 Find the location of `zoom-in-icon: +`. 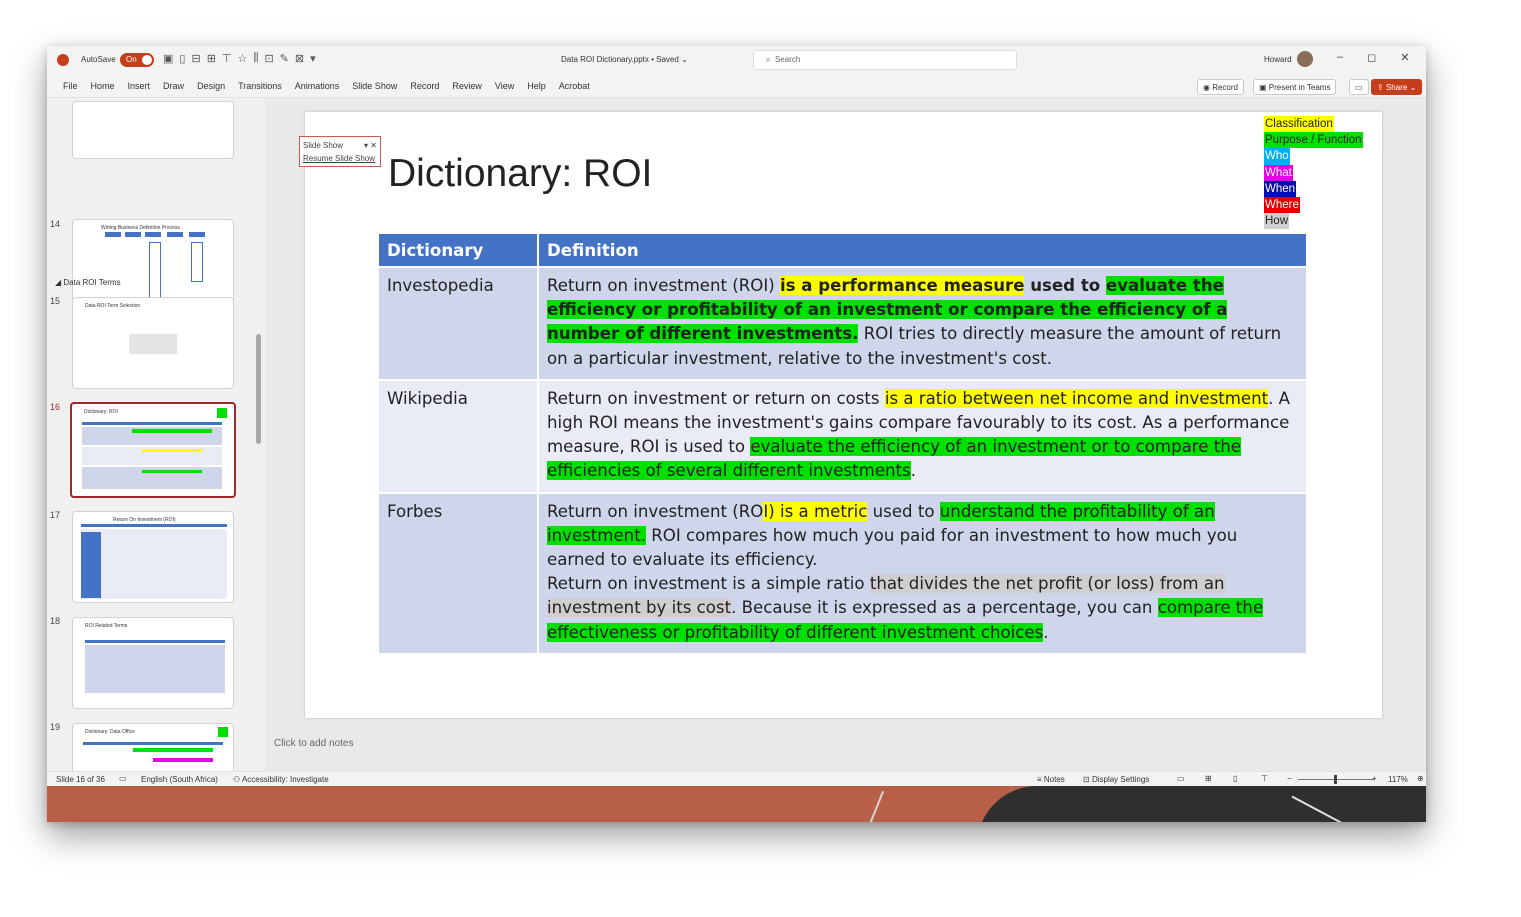

zoom-in-icon: + is located at coordinates (1374, 778).